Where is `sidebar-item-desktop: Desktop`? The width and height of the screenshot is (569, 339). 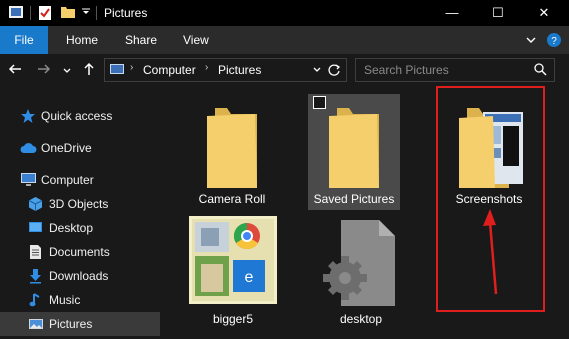 sidebar-item-desktop: Desktop is located at coordinates (80, 228).